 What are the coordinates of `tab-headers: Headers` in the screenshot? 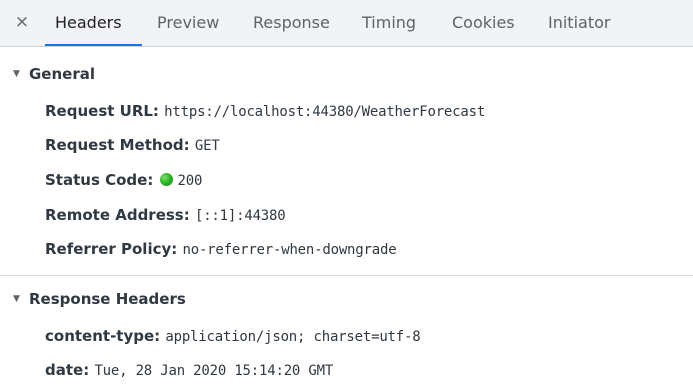 It's located at (88, 23).